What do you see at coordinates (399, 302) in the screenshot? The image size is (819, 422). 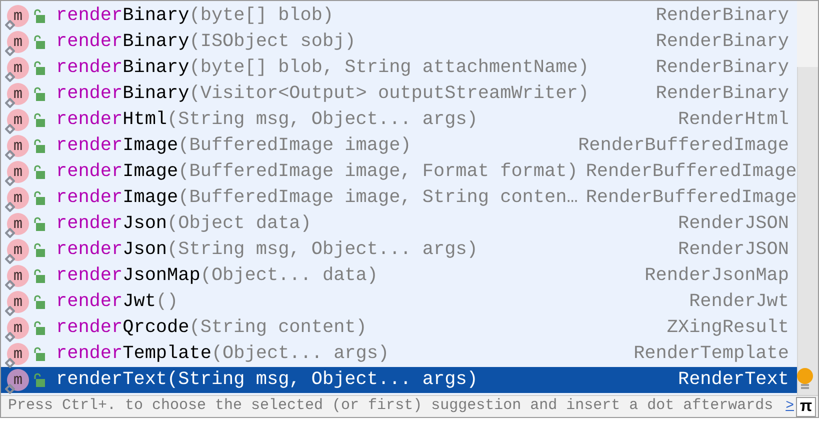 I see `completion-item: m renderJwt() RenderJwt` at bounding box center [399, 302].